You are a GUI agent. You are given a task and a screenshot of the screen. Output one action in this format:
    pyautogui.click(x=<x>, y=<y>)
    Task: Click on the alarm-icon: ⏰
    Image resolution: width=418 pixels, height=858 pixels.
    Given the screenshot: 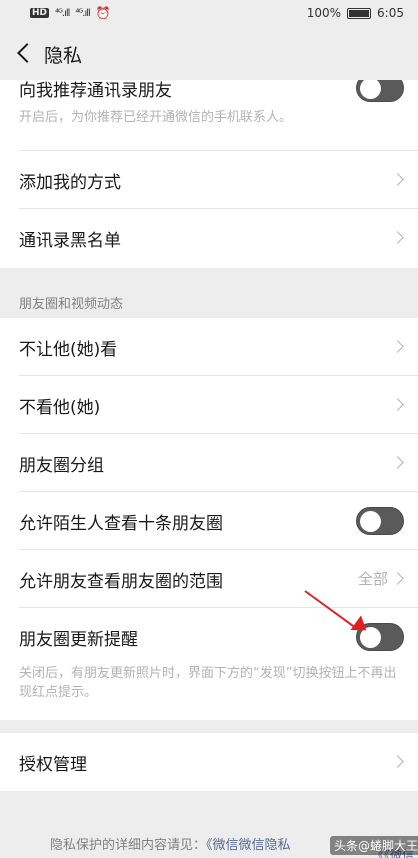 What is the action you would take?
    pyautogui.click(x=103, y=13)
    